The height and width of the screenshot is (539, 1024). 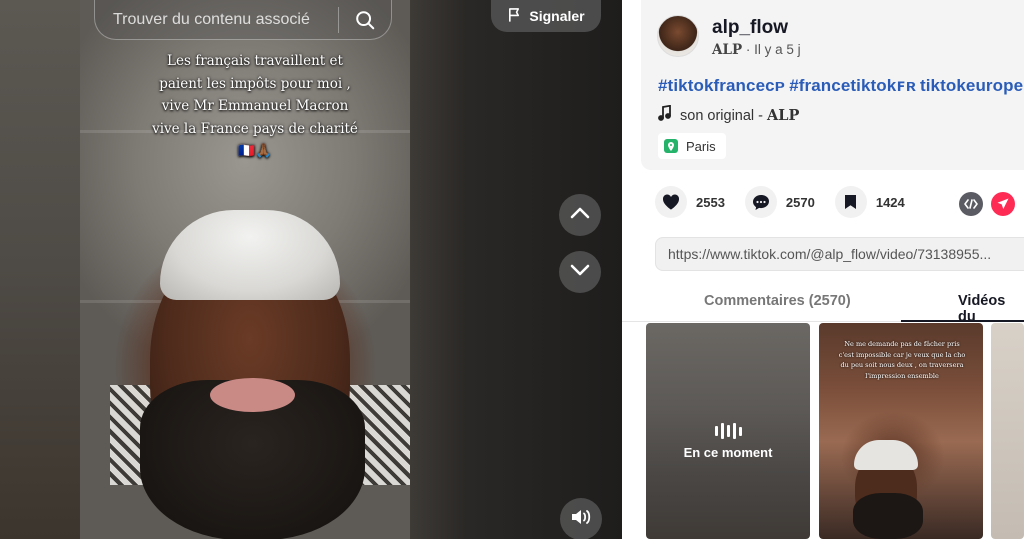 I want to click on hashtag-link: #tiktokfranceᴄᴘ, so click(x=721, y=85).